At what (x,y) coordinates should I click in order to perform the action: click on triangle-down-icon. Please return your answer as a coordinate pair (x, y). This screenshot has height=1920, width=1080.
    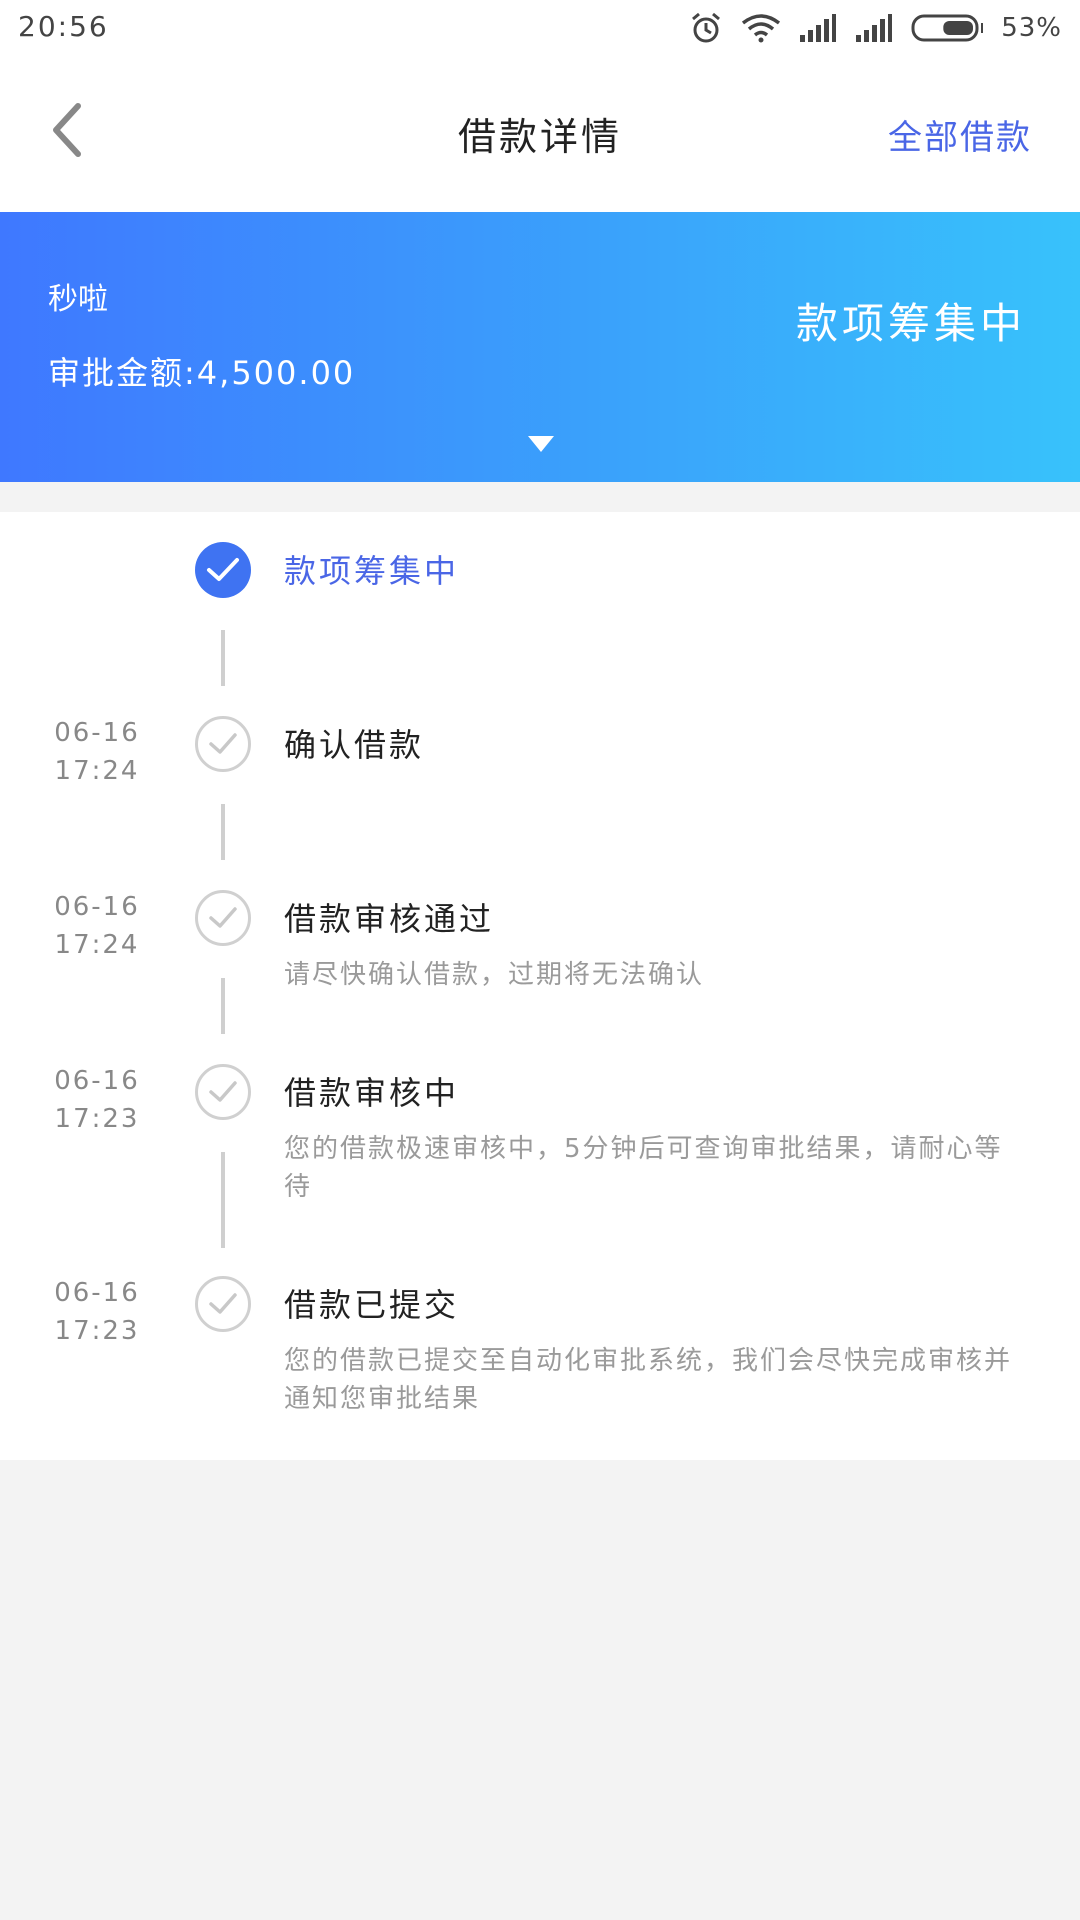
    Looking at the image, I should click on (541, 444).